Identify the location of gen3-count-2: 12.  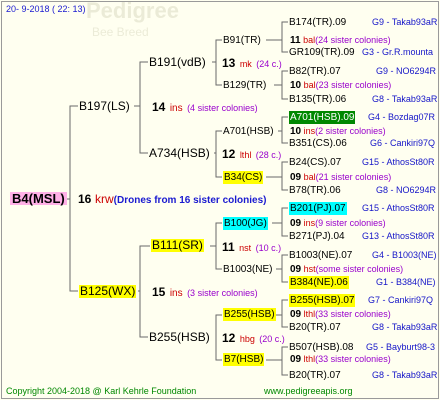
(229, 154).